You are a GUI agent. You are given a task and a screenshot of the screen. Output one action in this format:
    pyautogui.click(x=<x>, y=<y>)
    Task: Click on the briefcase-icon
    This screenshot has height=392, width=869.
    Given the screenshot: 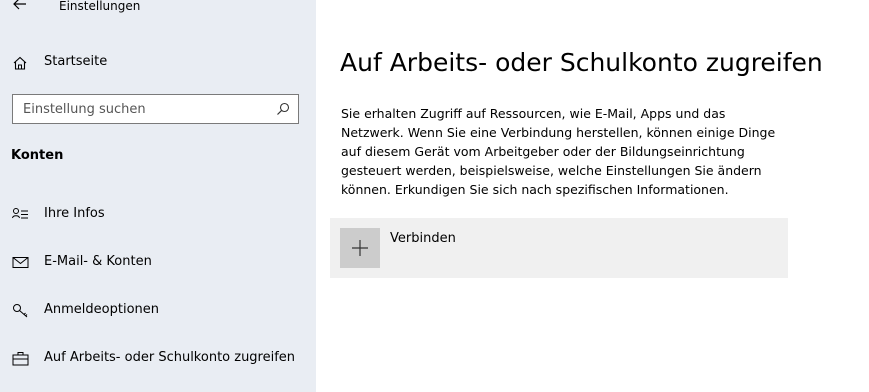 What is the action you would take?
    pyautogui.click(x=20, y=359)
    